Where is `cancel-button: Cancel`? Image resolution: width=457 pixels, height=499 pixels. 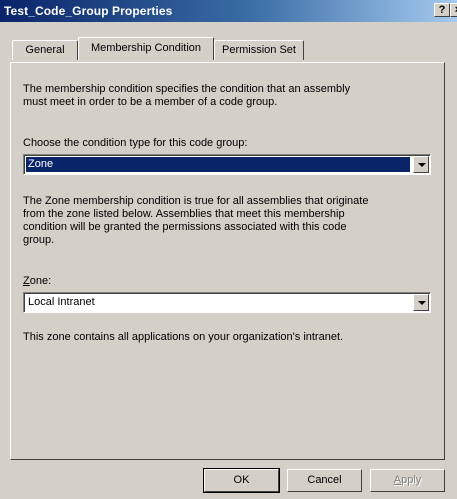
cancel-button: Cancel is located at coordinates (324, 480).